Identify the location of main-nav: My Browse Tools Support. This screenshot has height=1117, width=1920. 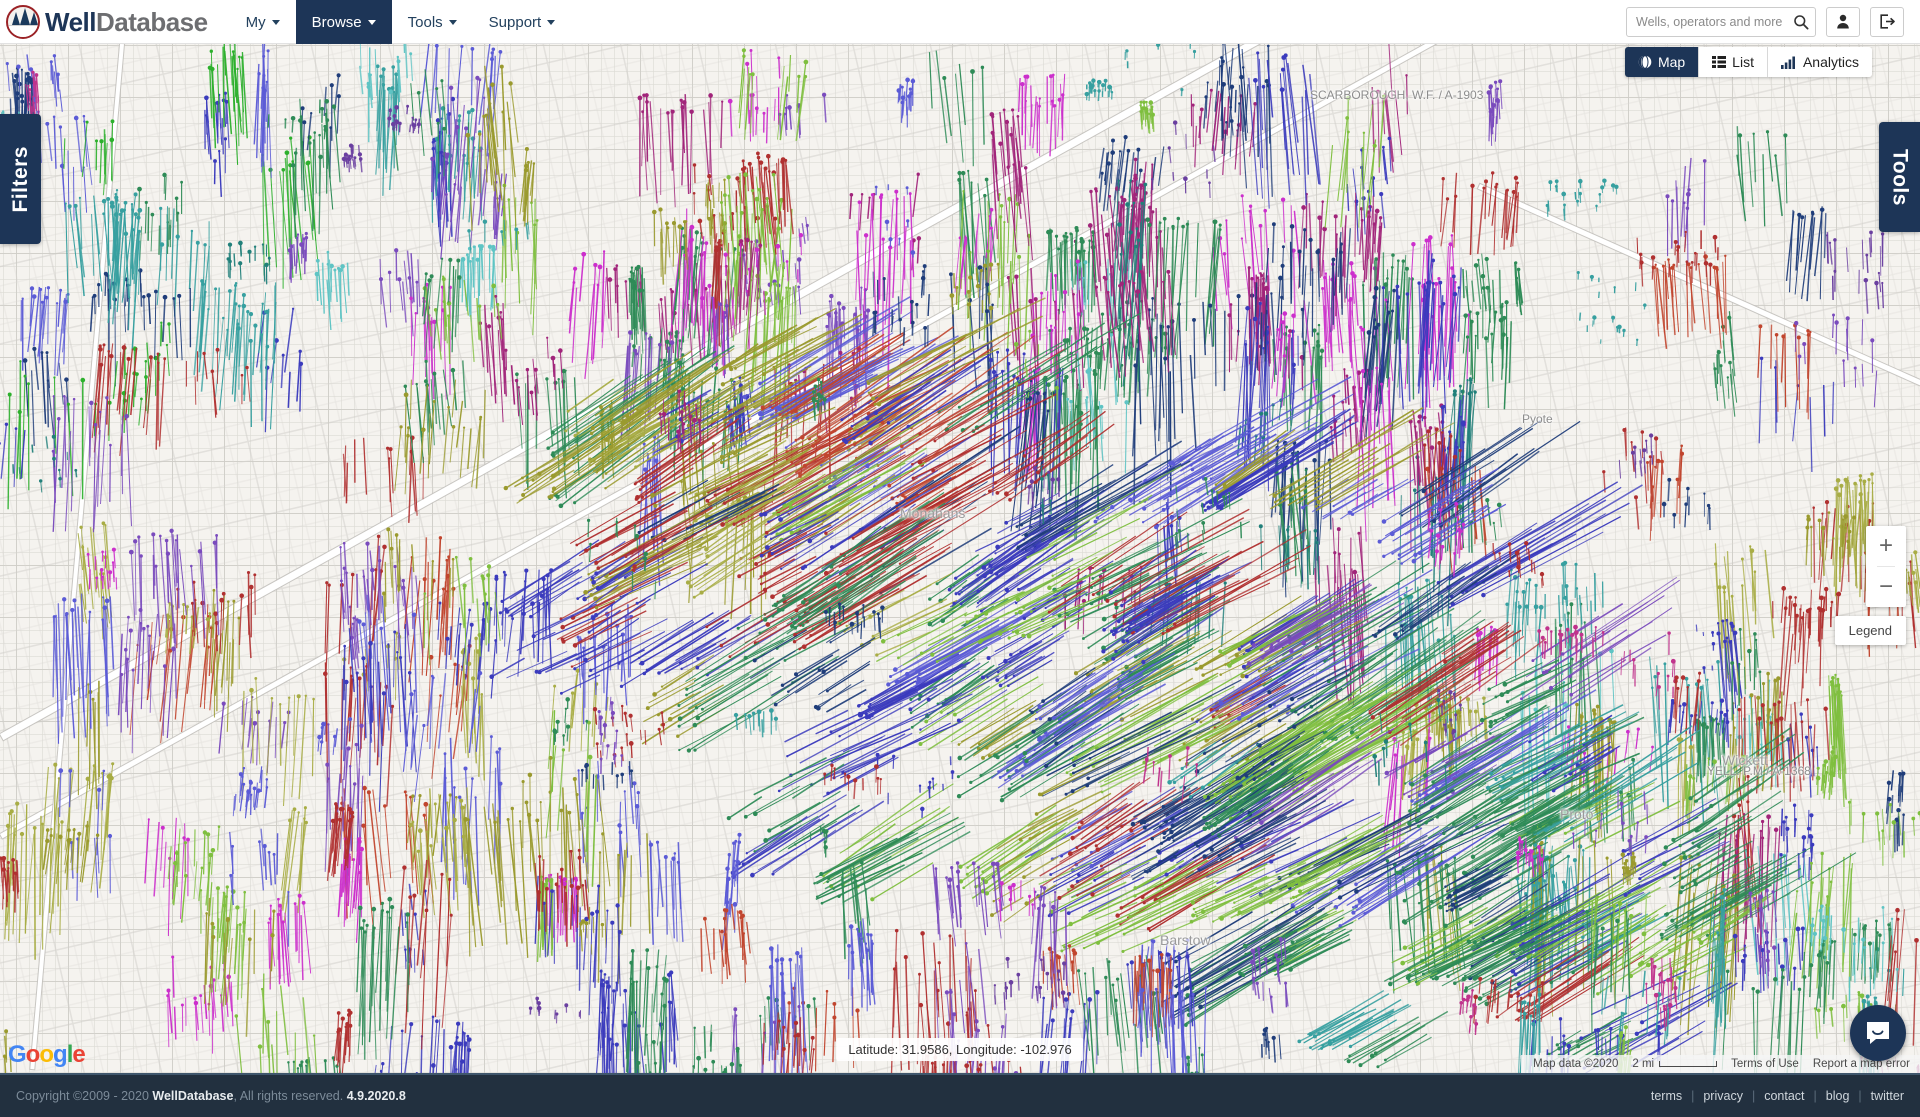
(401, 22).